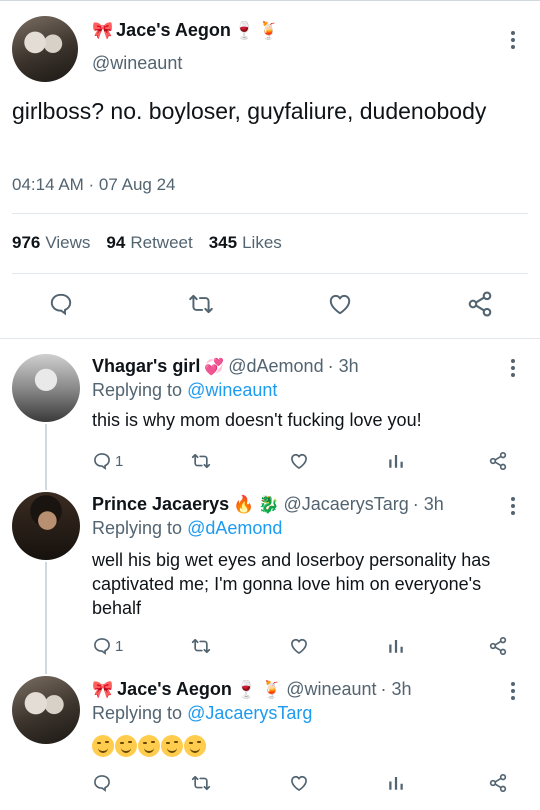 This screenshot has width=540, height=810. I want to click on heart-emoji: 💞, so click(214, 367).